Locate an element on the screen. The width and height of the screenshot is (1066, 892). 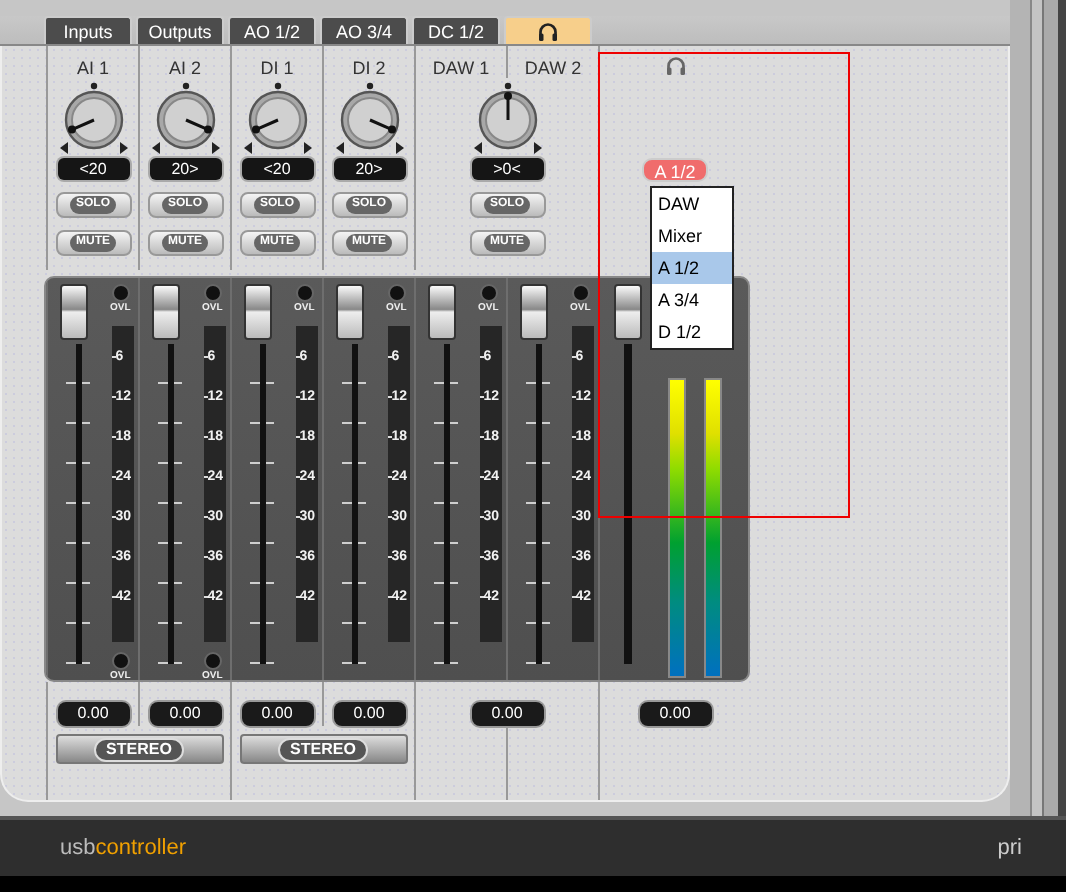
tab: Inputs is located at coordinates (88, 30).